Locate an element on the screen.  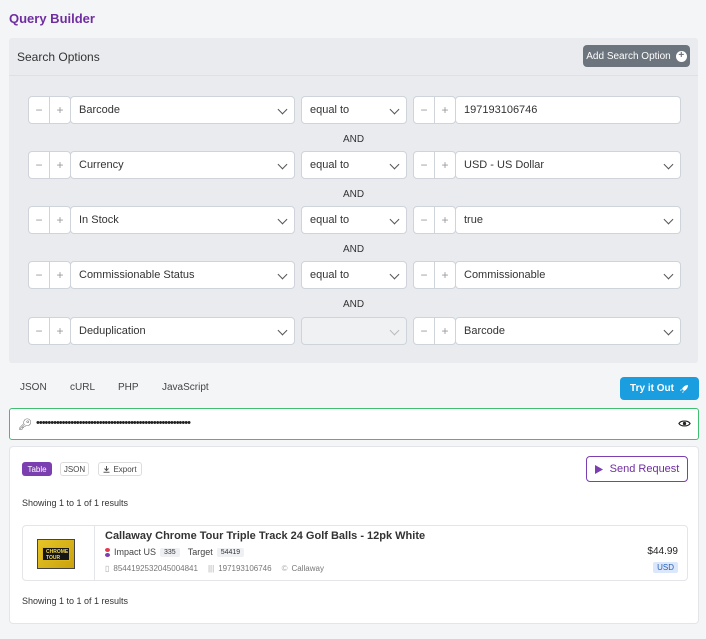
field-select-value: Barcode is located at coordinates (99, 110).